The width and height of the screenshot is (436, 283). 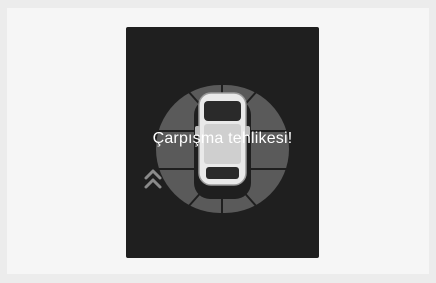 What do you see at coordinates (153, 179) in the screenshot?
I see `double-chevron-up-icon` at bounding box center [153, 179].